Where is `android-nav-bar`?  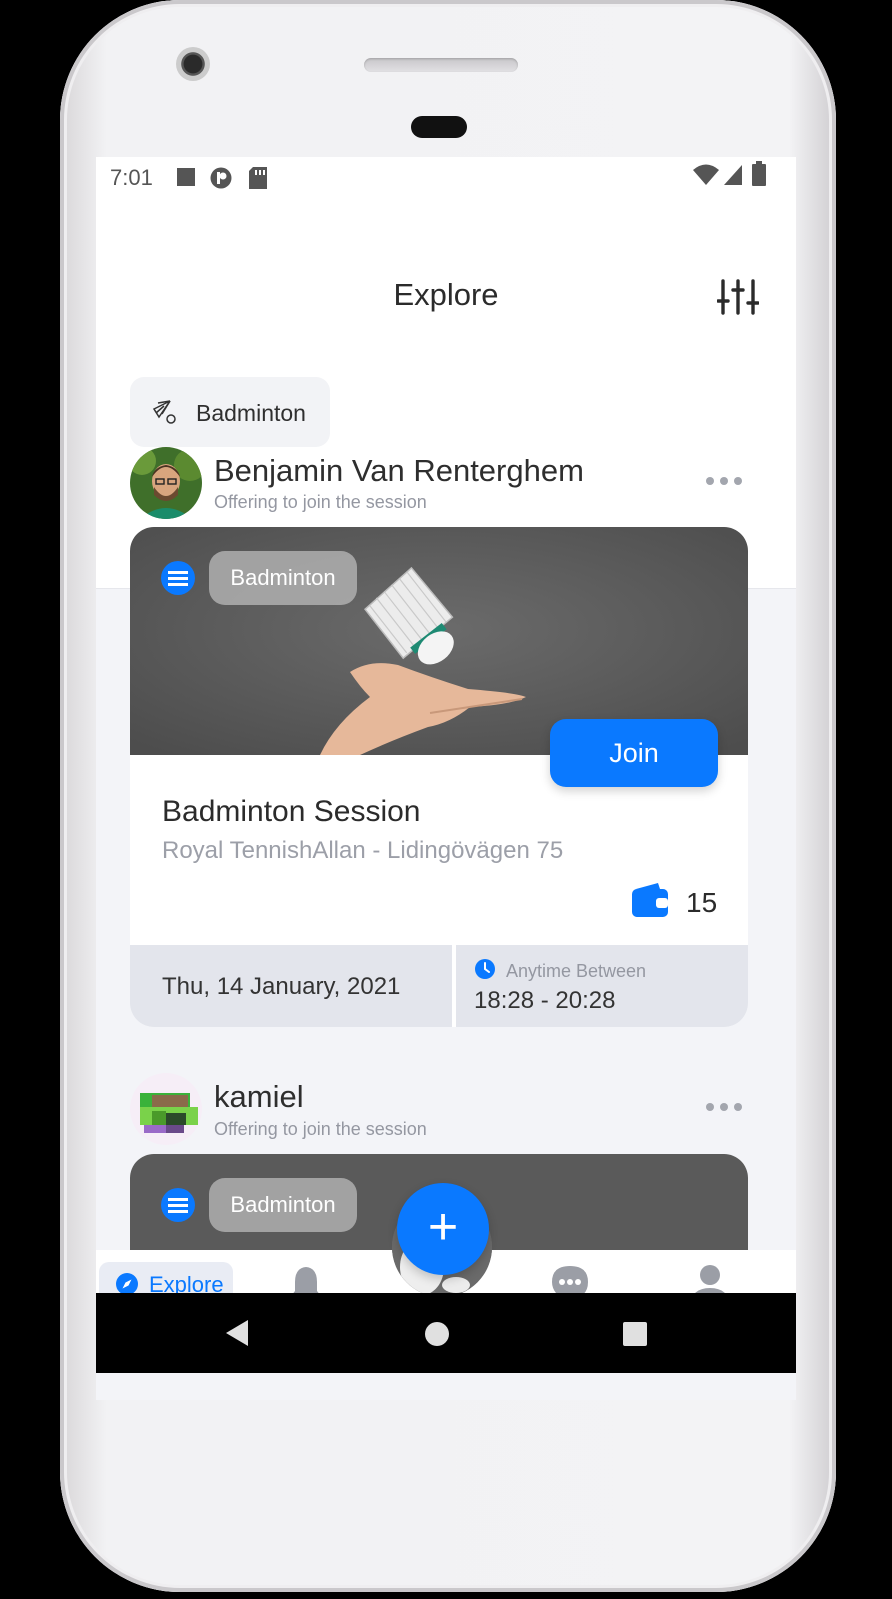 android-nav-bar is located at coordinates (446, 1333).